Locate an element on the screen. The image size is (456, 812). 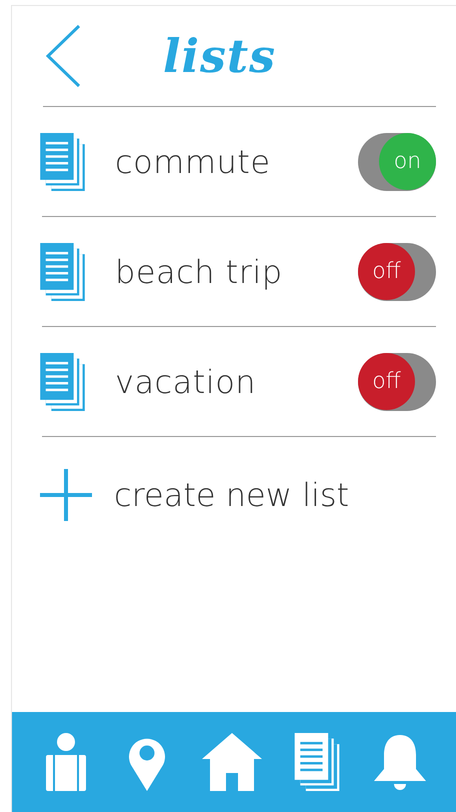
bell-icon is located at coordinates (400, 762).